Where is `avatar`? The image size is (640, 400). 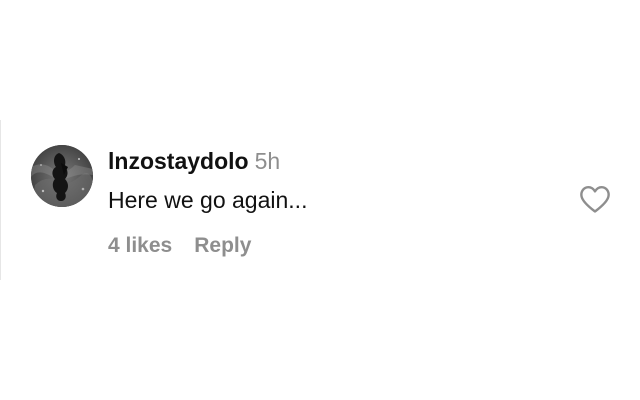
avatar is located at coordinates (62, 176).